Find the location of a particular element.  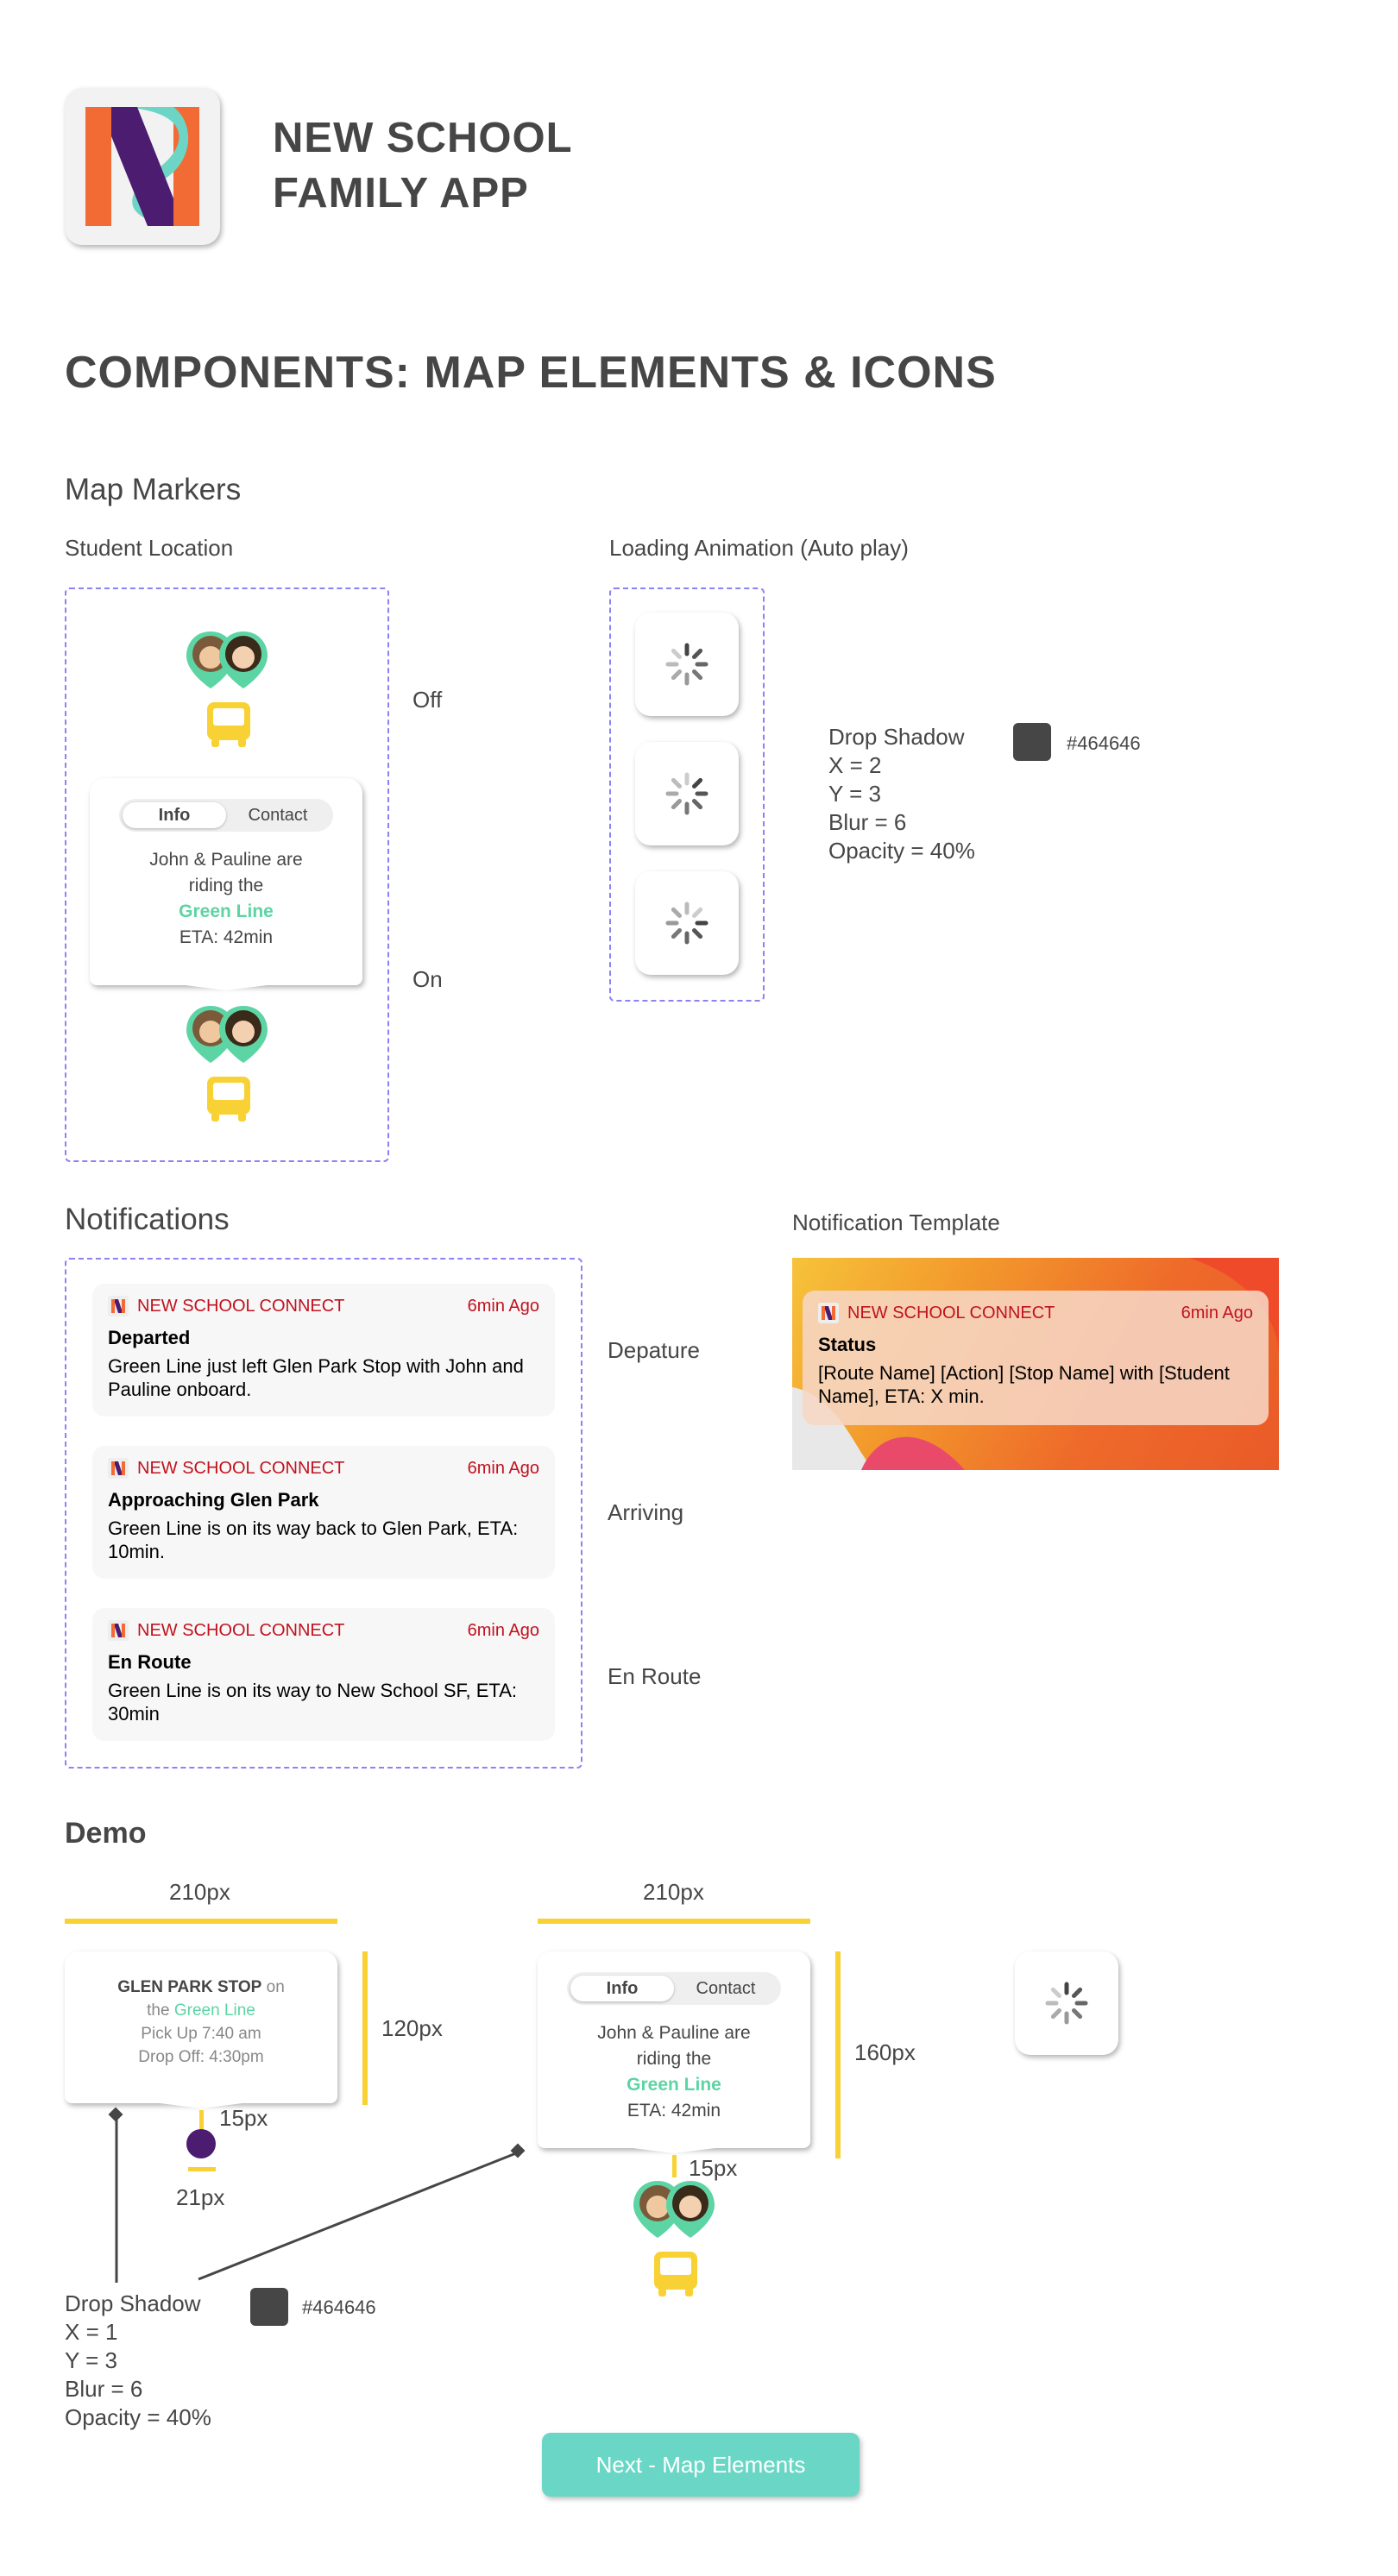

color-swatch is located at coordinates (269, 2307).